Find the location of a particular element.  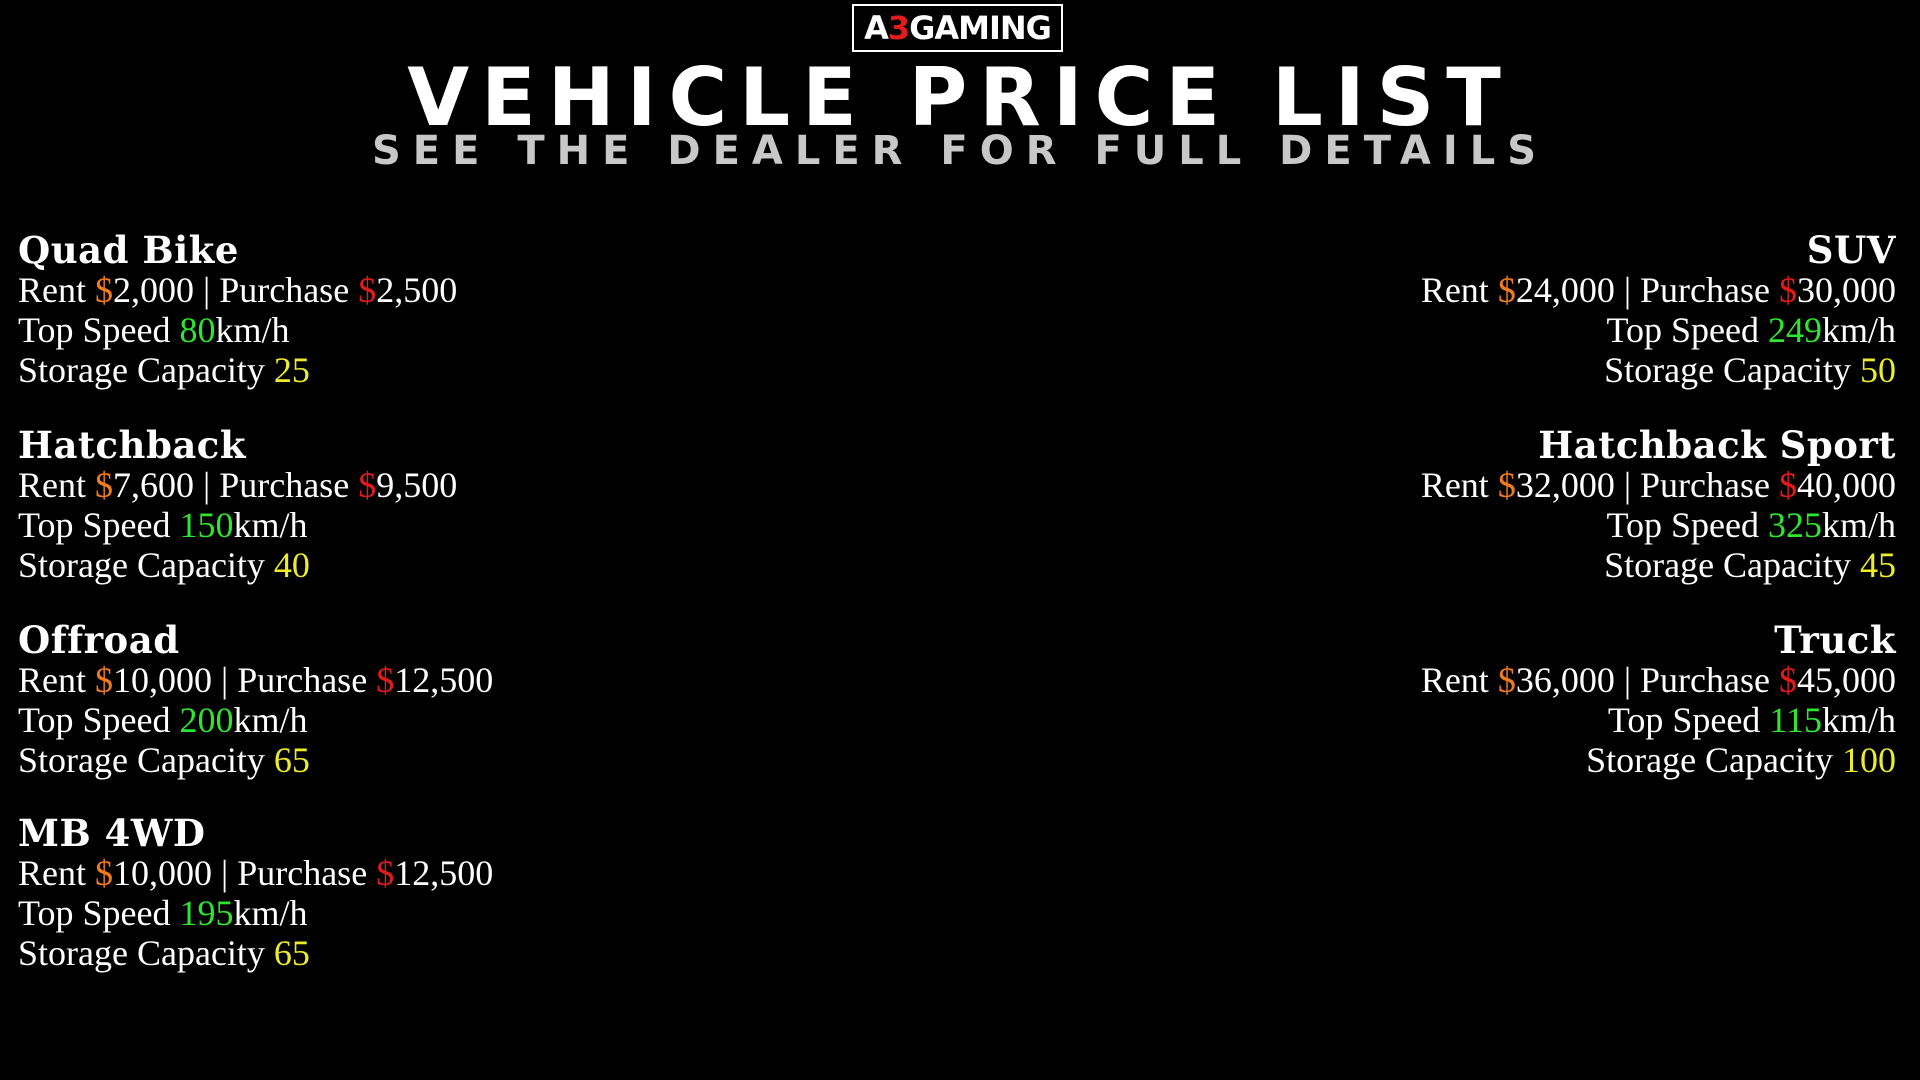

vehicle-storage-line: Storage Capacity 25 is located at coordinates (164, 370).